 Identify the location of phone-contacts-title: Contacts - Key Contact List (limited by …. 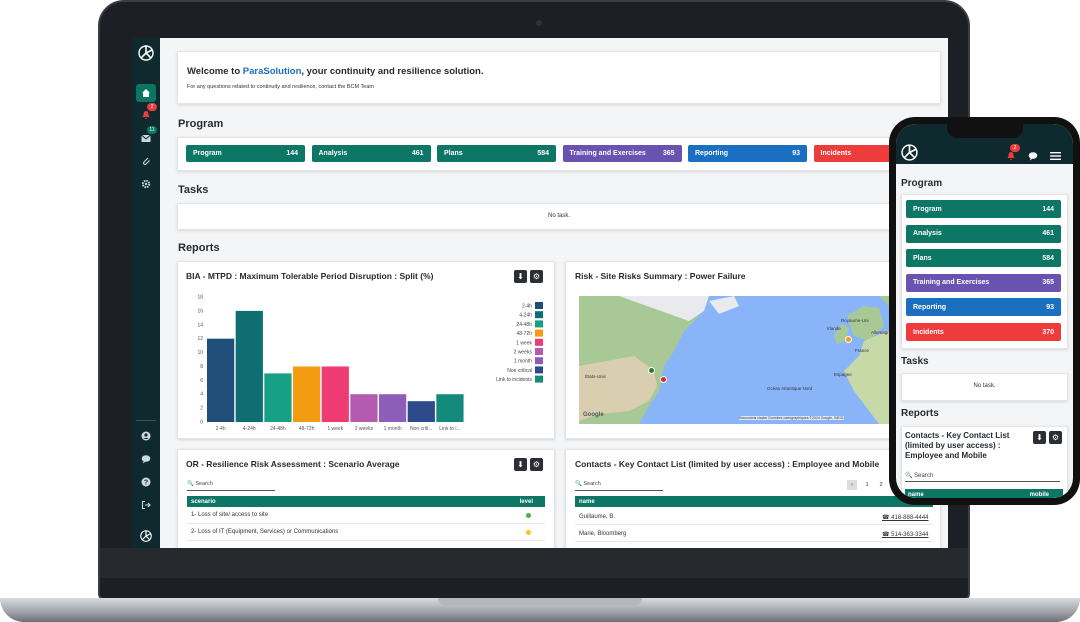
(957, 445).